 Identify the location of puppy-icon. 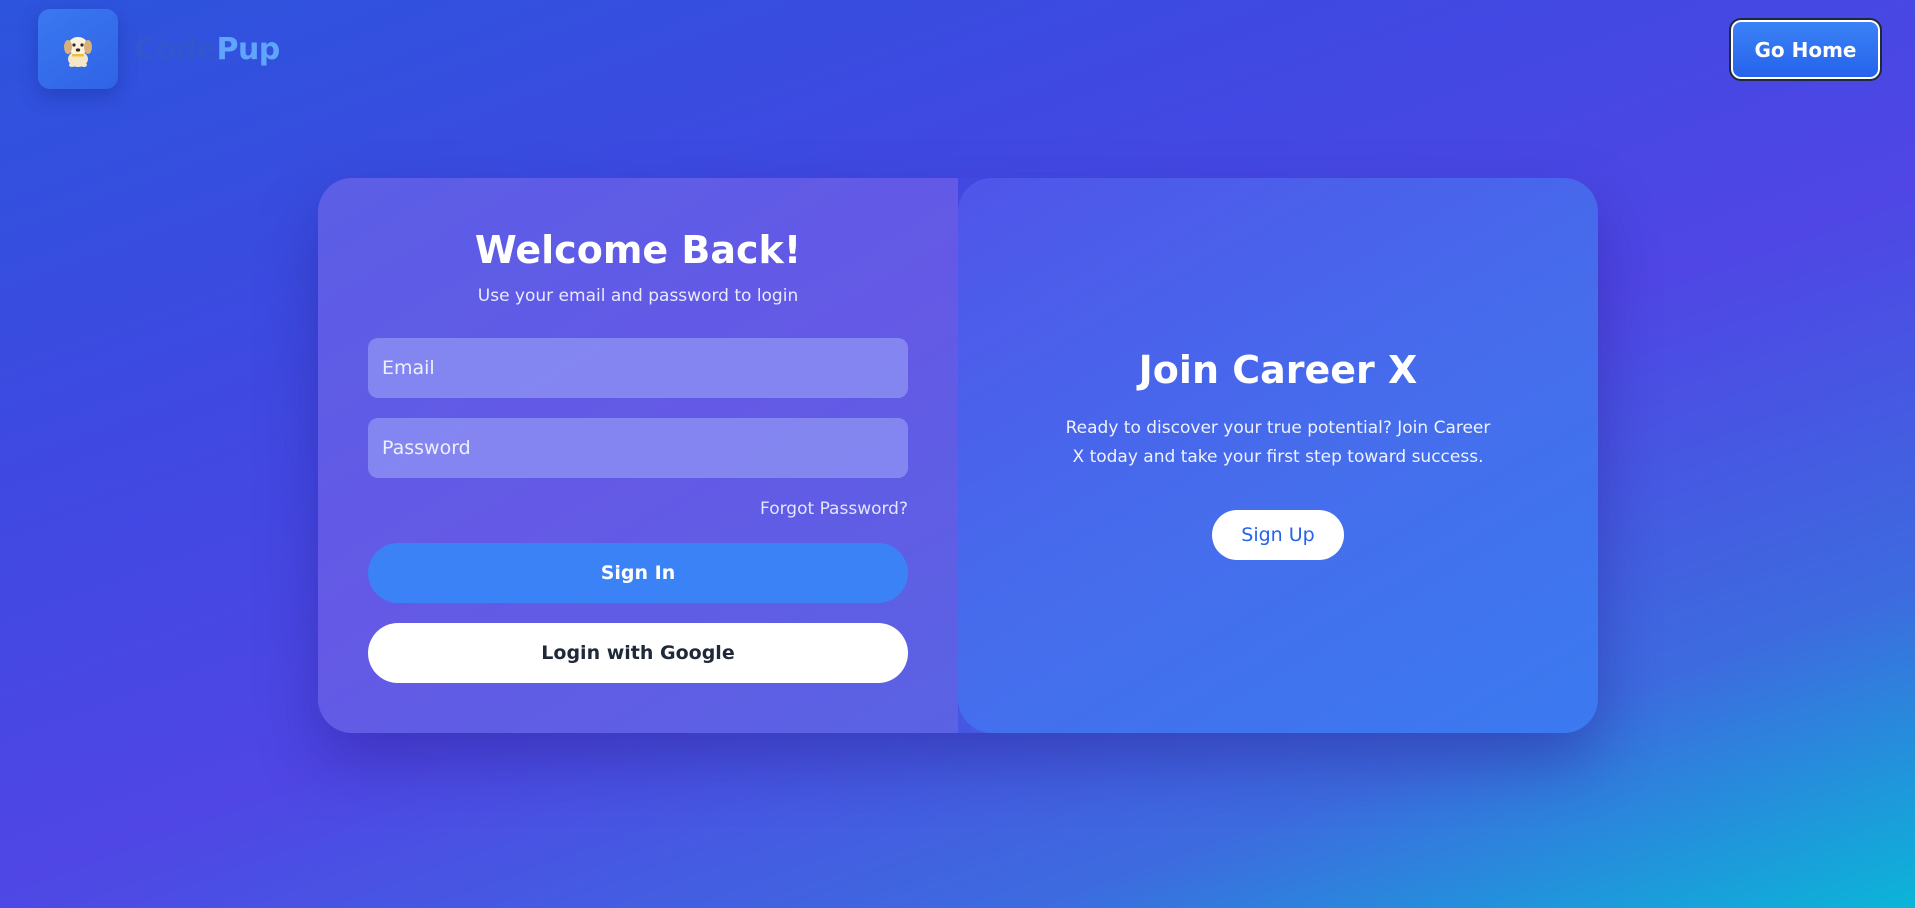
(78, 52).